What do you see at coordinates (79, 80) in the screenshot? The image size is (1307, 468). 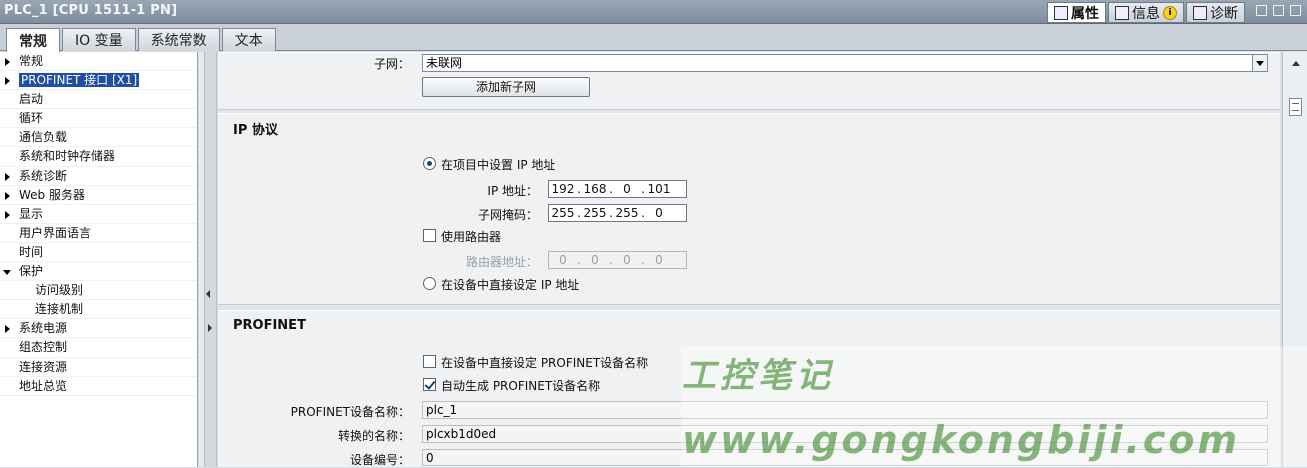 I see `tree-item-label: PROFINET 接口 [X1]` at bounding box center [79, 80].